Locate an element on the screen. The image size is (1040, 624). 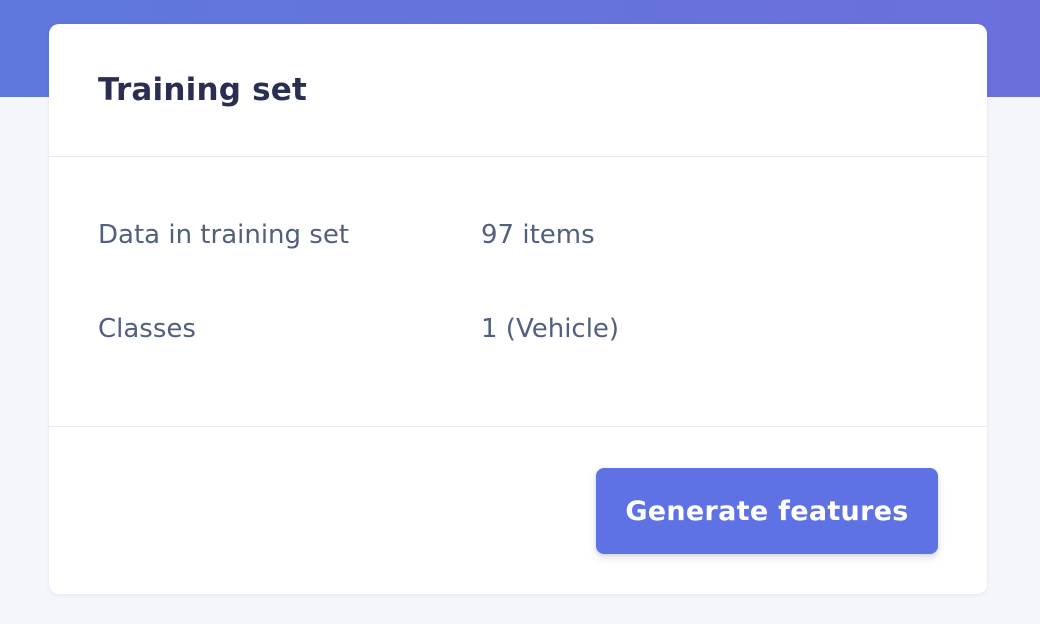
data-label: Data in training set is located at coordinates (224, 235).